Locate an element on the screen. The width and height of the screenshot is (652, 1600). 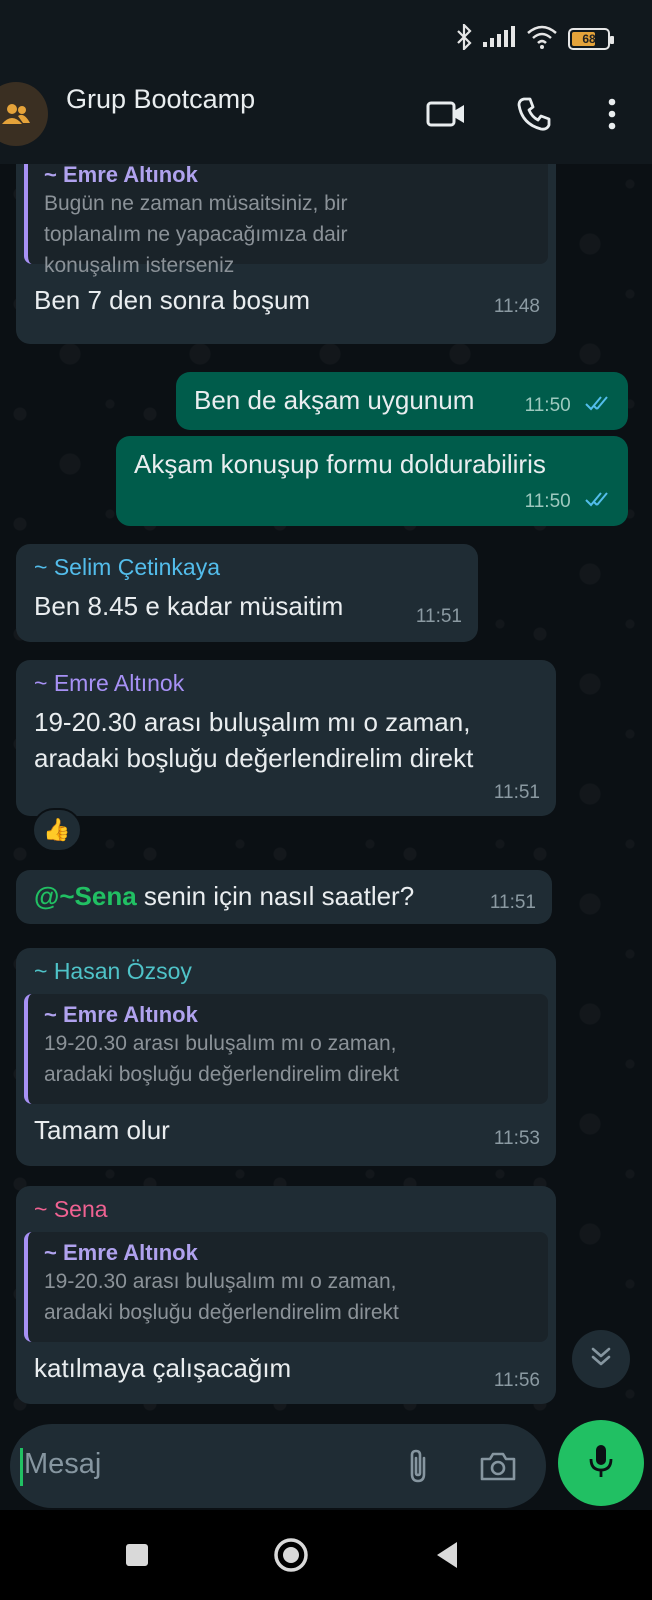
message-text: Tamam olur is located at coordinates (102, 1130).